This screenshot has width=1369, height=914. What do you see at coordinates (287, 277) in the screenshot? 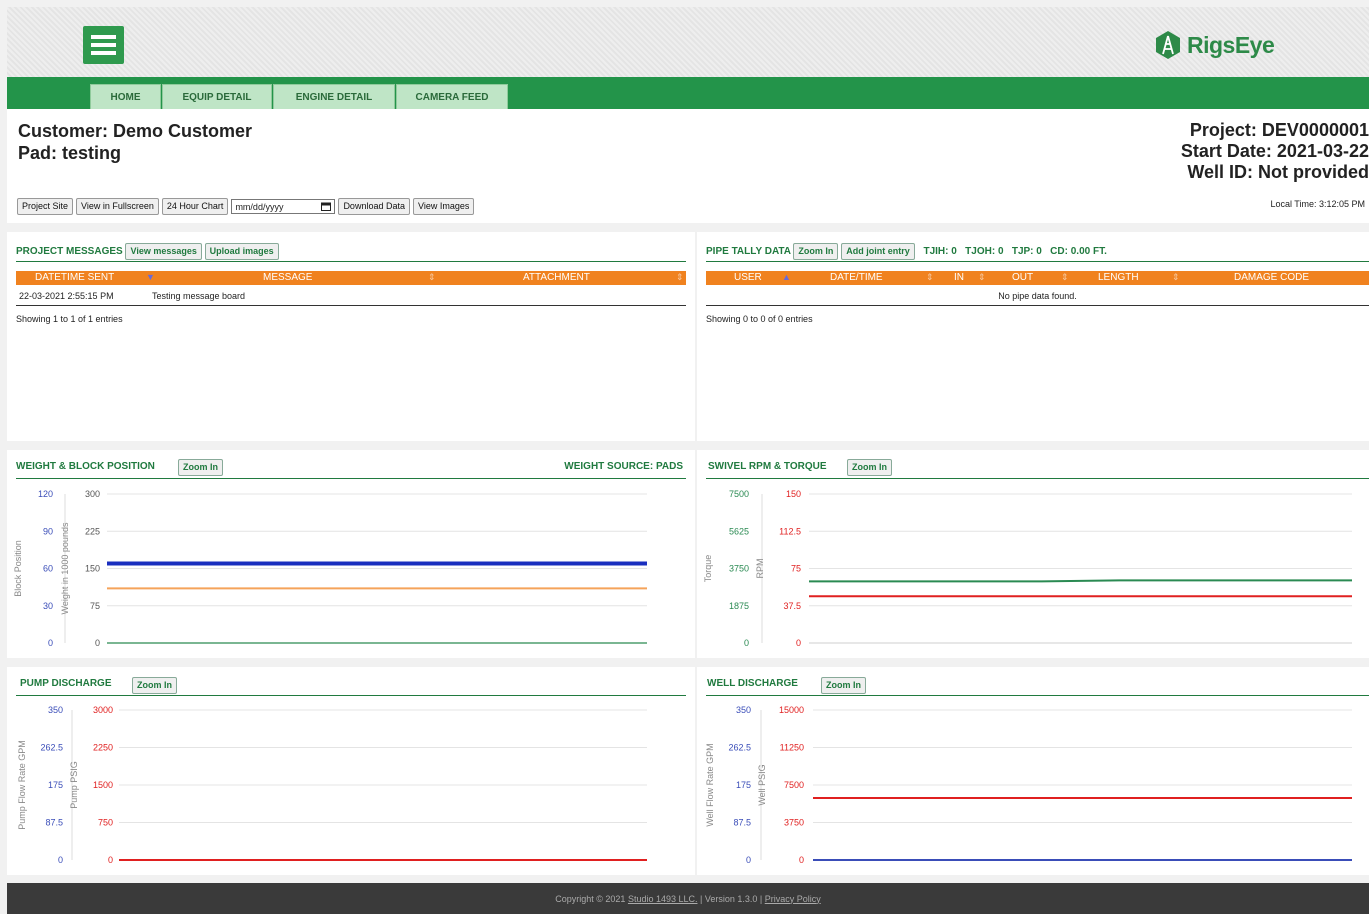
I see `col-message: MESSAGE` at bounding box center [287, 277].